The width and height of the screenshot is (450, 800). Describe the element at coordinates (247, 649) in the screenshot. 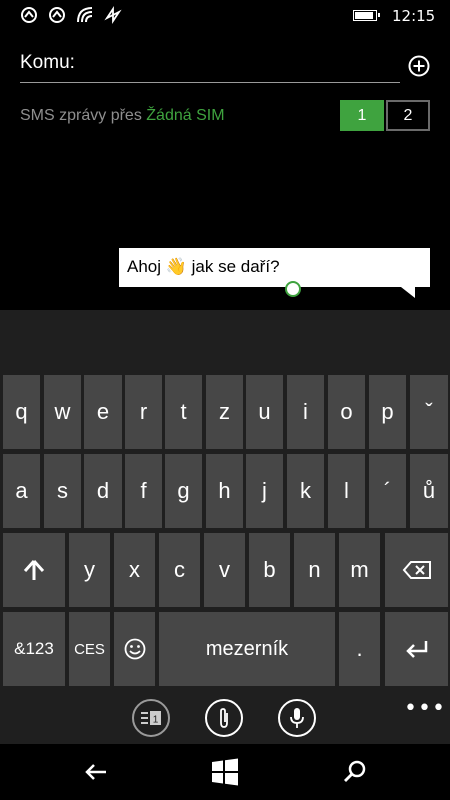

I see `space-key: mezerník` at that location.